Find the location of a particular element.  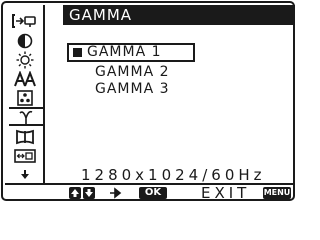

sidebar-item-contrast is located at coordinates (25, 40).